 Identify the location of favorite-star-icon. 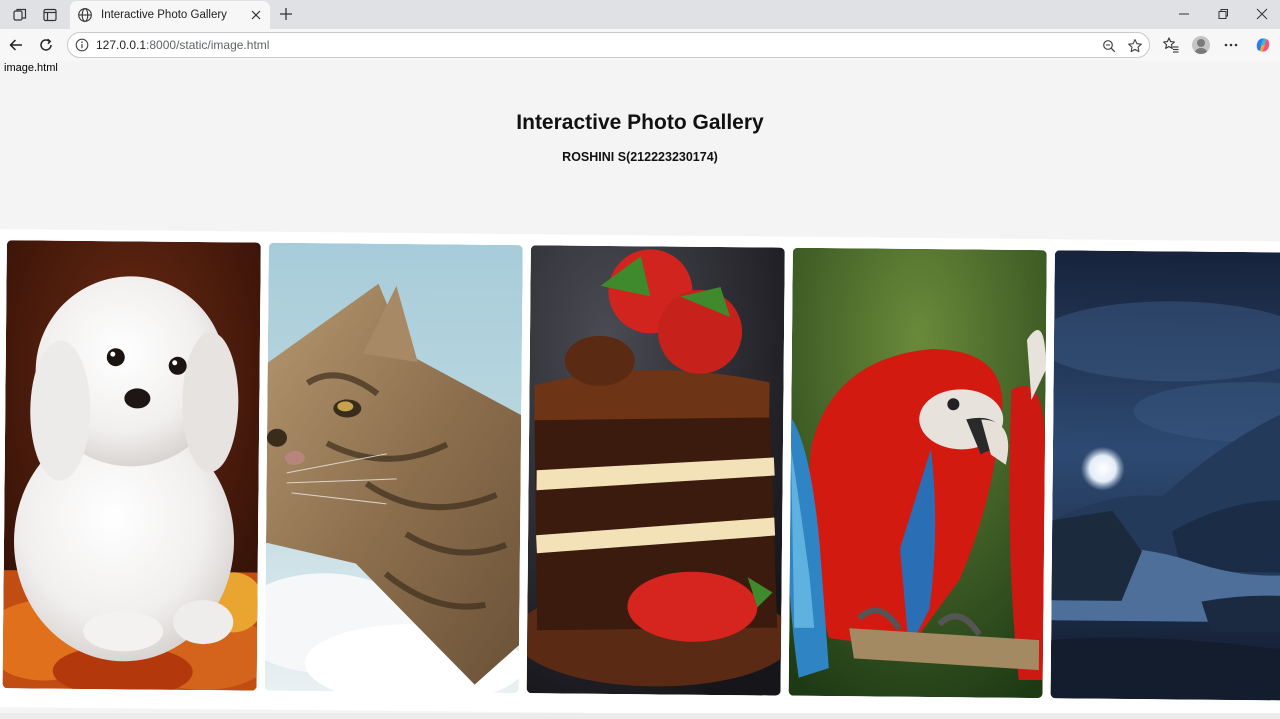
(1135, 46).